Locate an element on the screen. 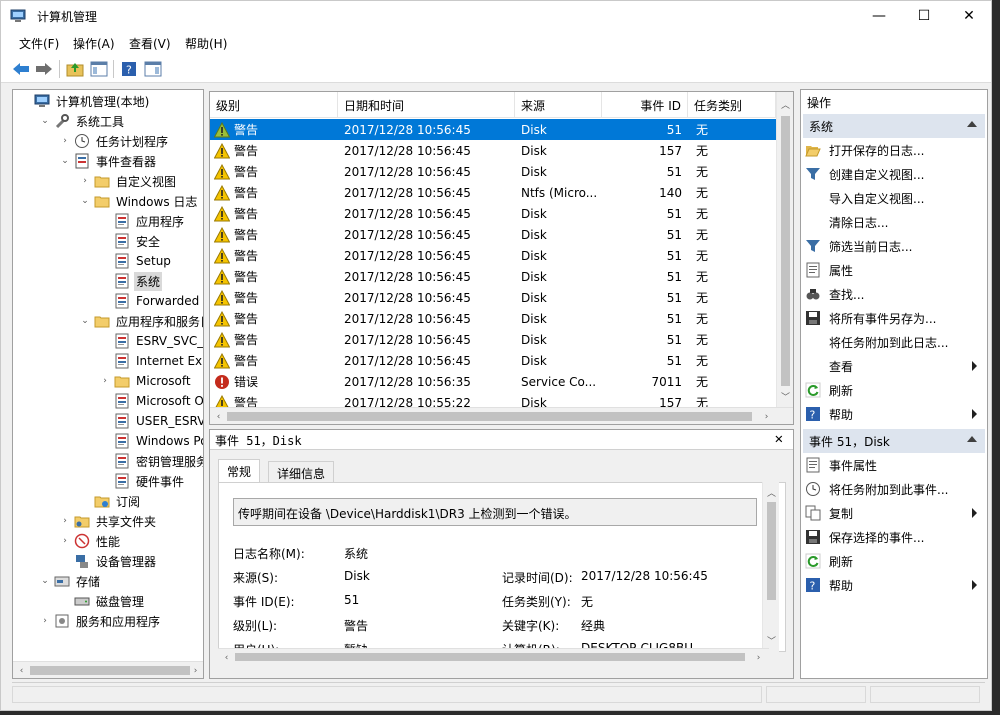 The width and height of the screenshot is (1000, 715). event-list-scroll-thumb is located at coordinates (785, 251).